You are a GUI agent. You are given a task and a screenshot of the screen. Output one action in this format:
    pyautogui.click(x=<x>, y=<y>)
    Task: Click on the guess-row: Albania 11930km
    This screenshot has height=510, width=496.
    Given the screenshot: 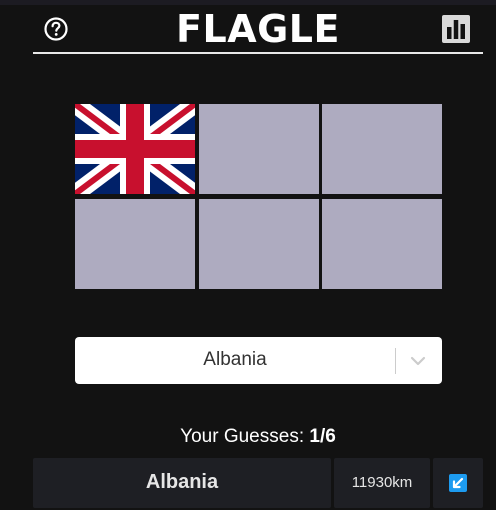 What is the action you would take?
    pyautogui.click(x=258, y=483)
    